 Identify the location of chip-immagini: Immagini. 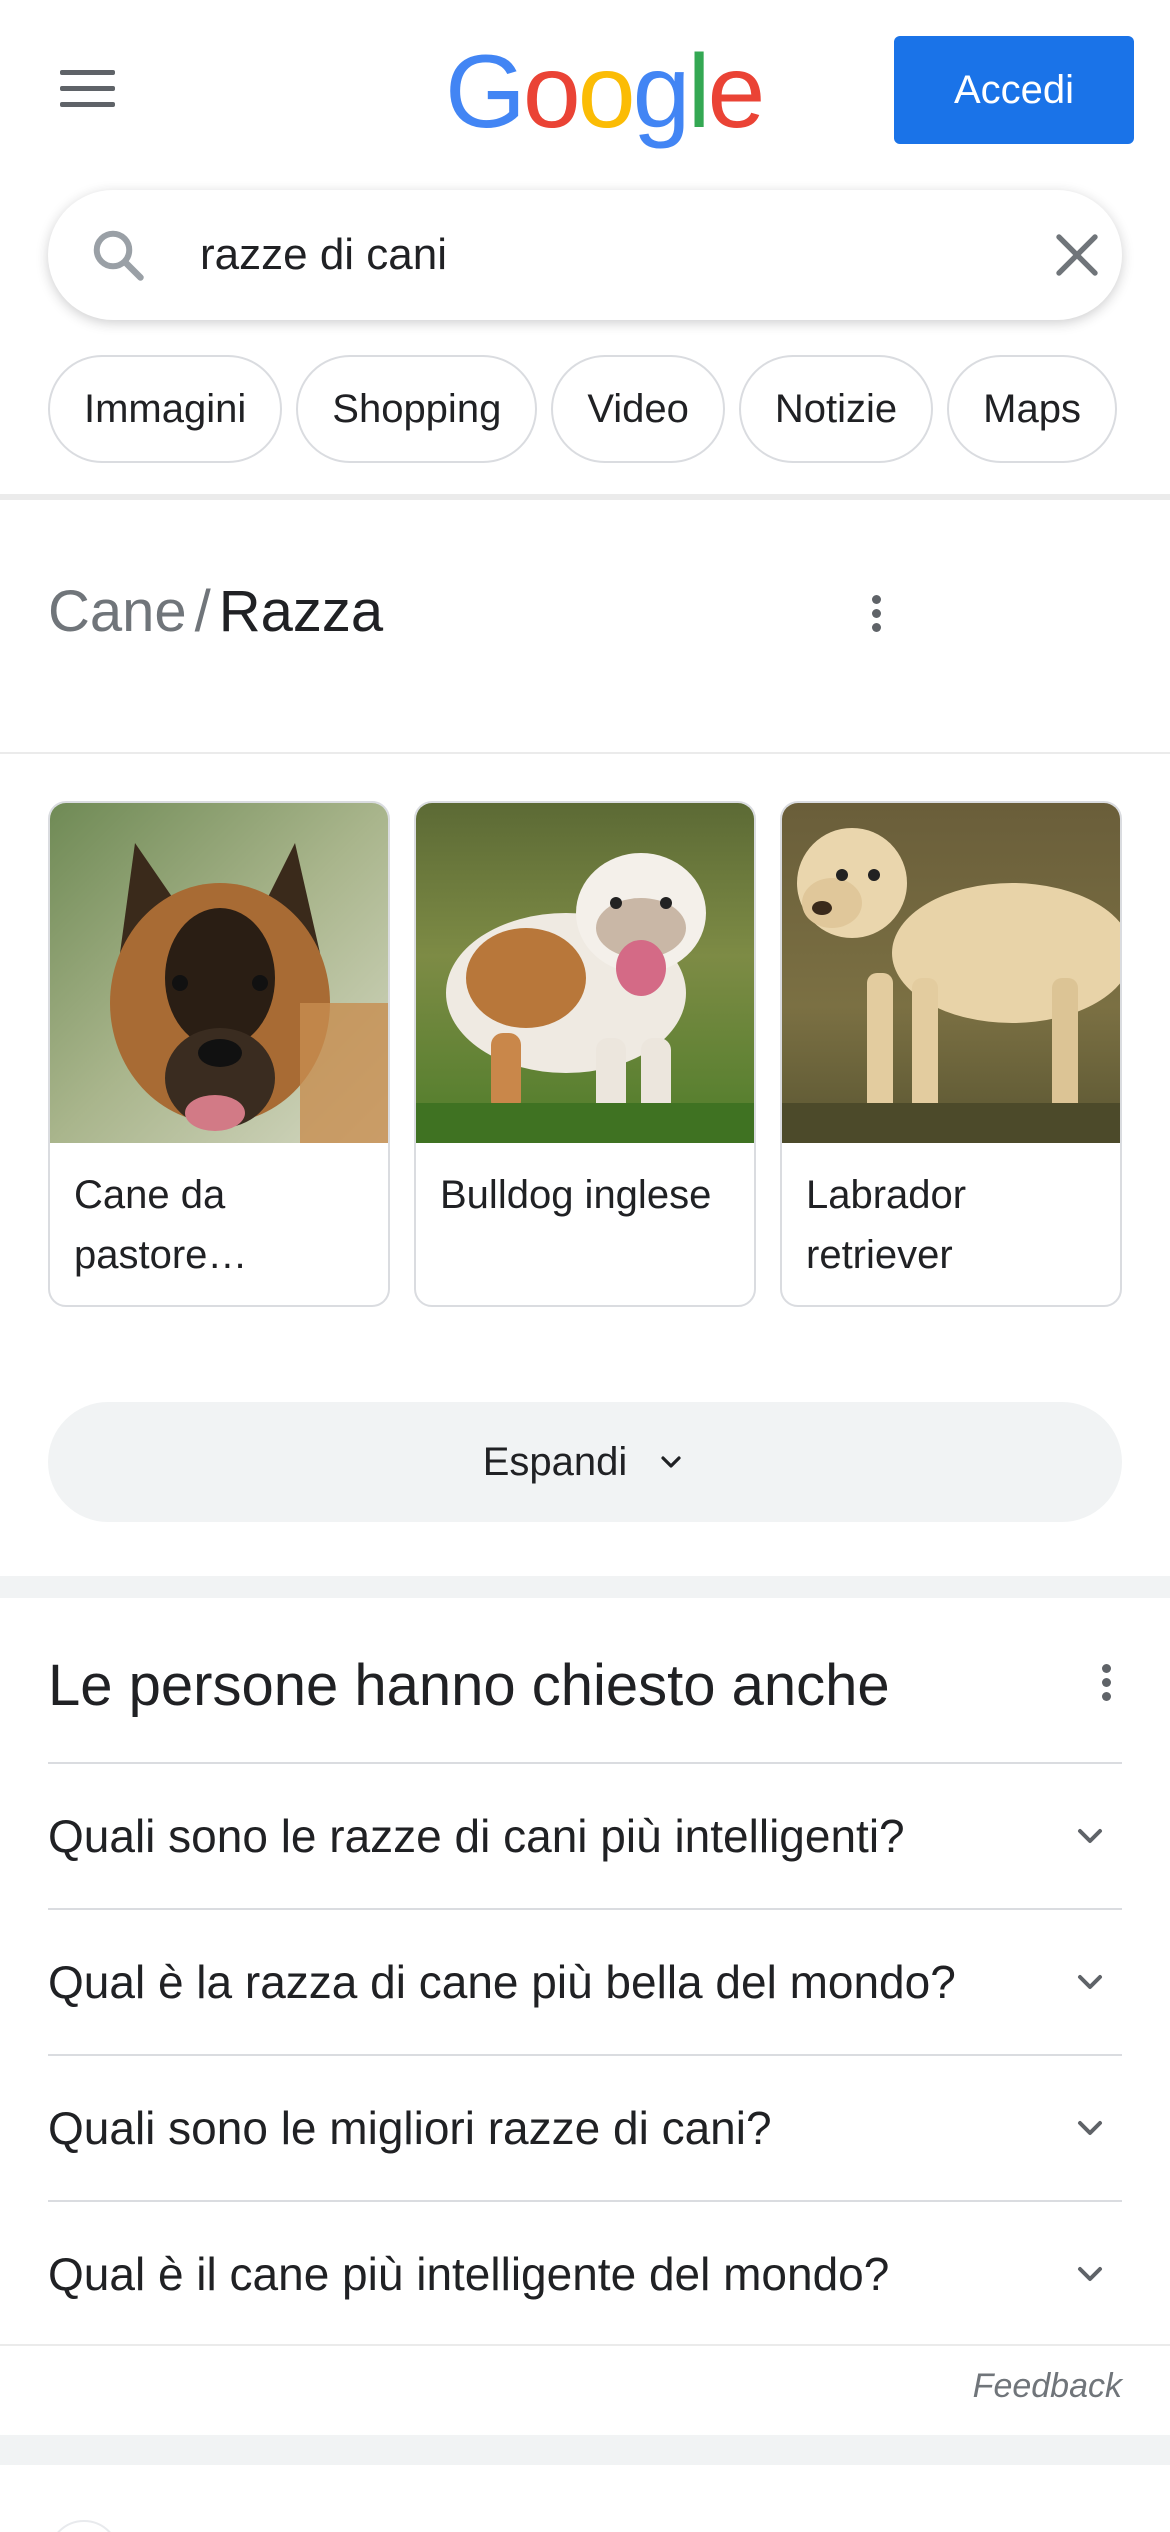
(165, 409).